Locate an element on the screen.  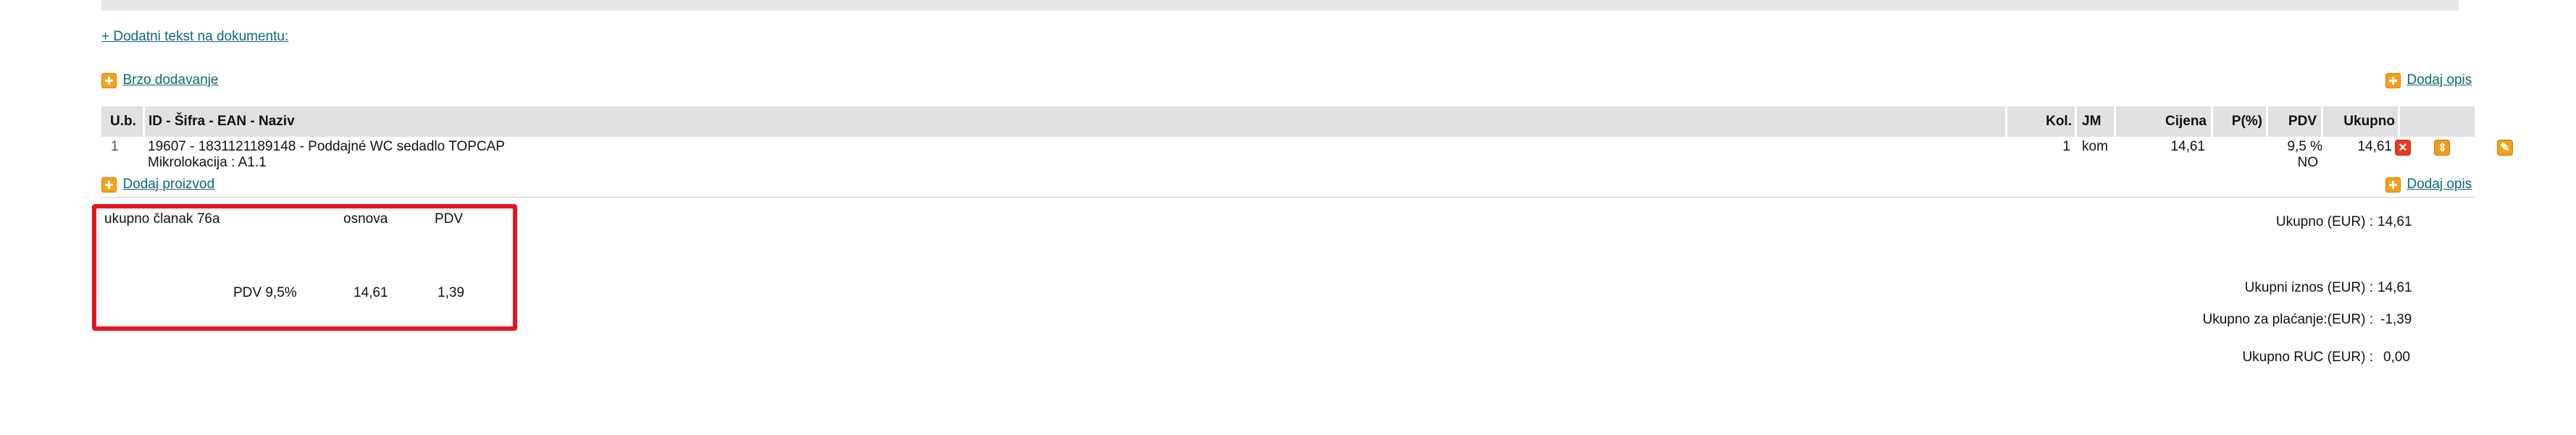
payable-label: Ukupno za plaćanje:(EUR) : is located at coordinates (2288, 319).